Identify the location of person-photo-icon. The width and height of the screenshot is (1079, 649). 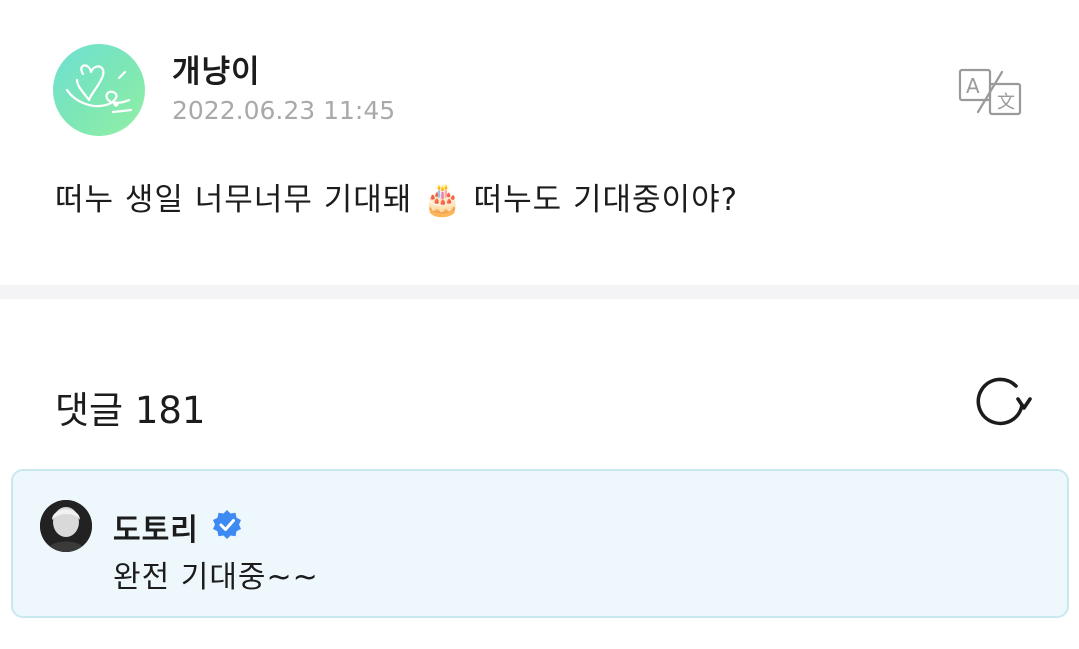
(66, 526).